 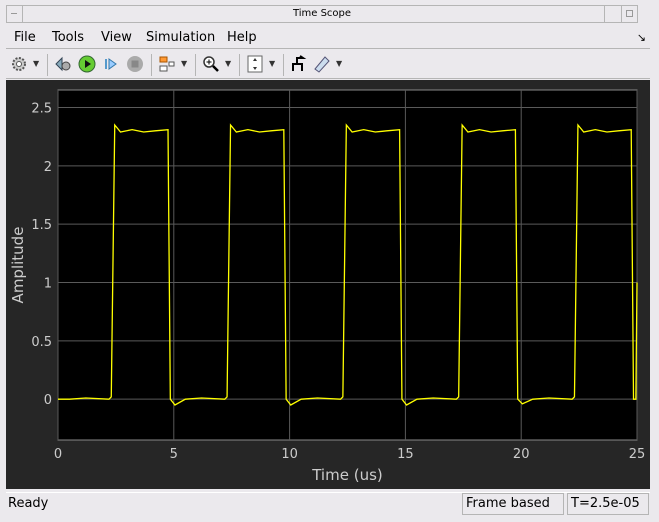 What do you see at coordinates (608, 504) in the screenshot?
I see `status-time: T=2.5e-05` at bounding box center [608, 504].